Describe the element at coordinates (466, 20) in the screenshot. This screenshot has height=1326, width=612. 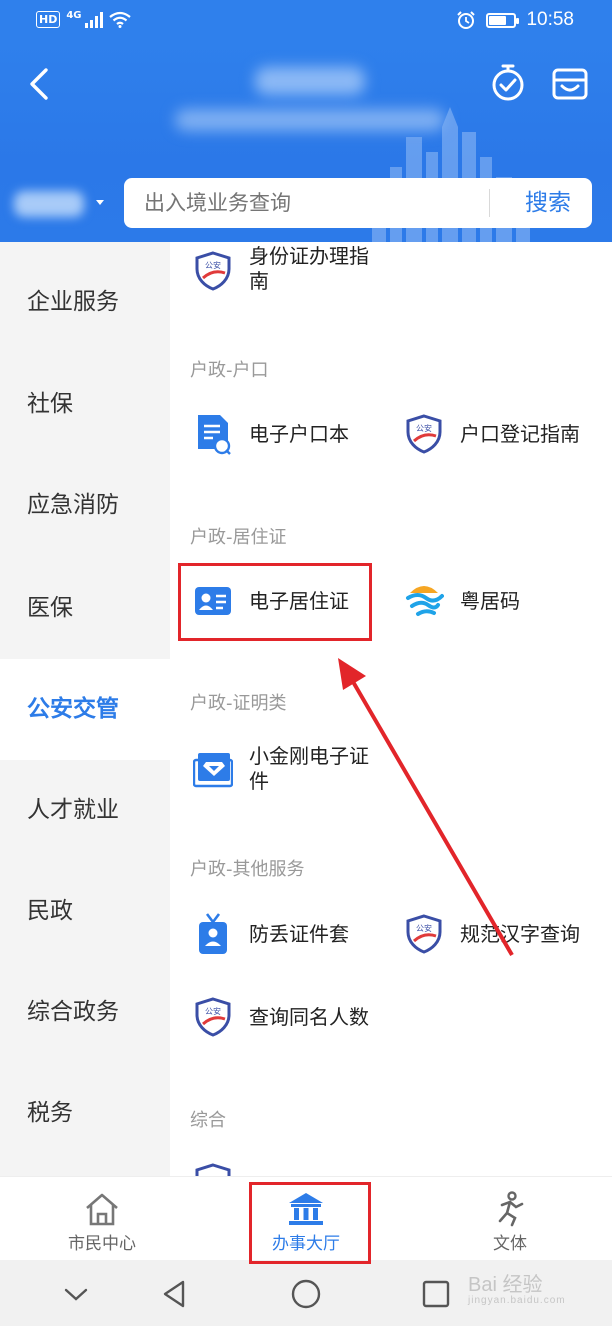
I see `alarm-icon` at that location.